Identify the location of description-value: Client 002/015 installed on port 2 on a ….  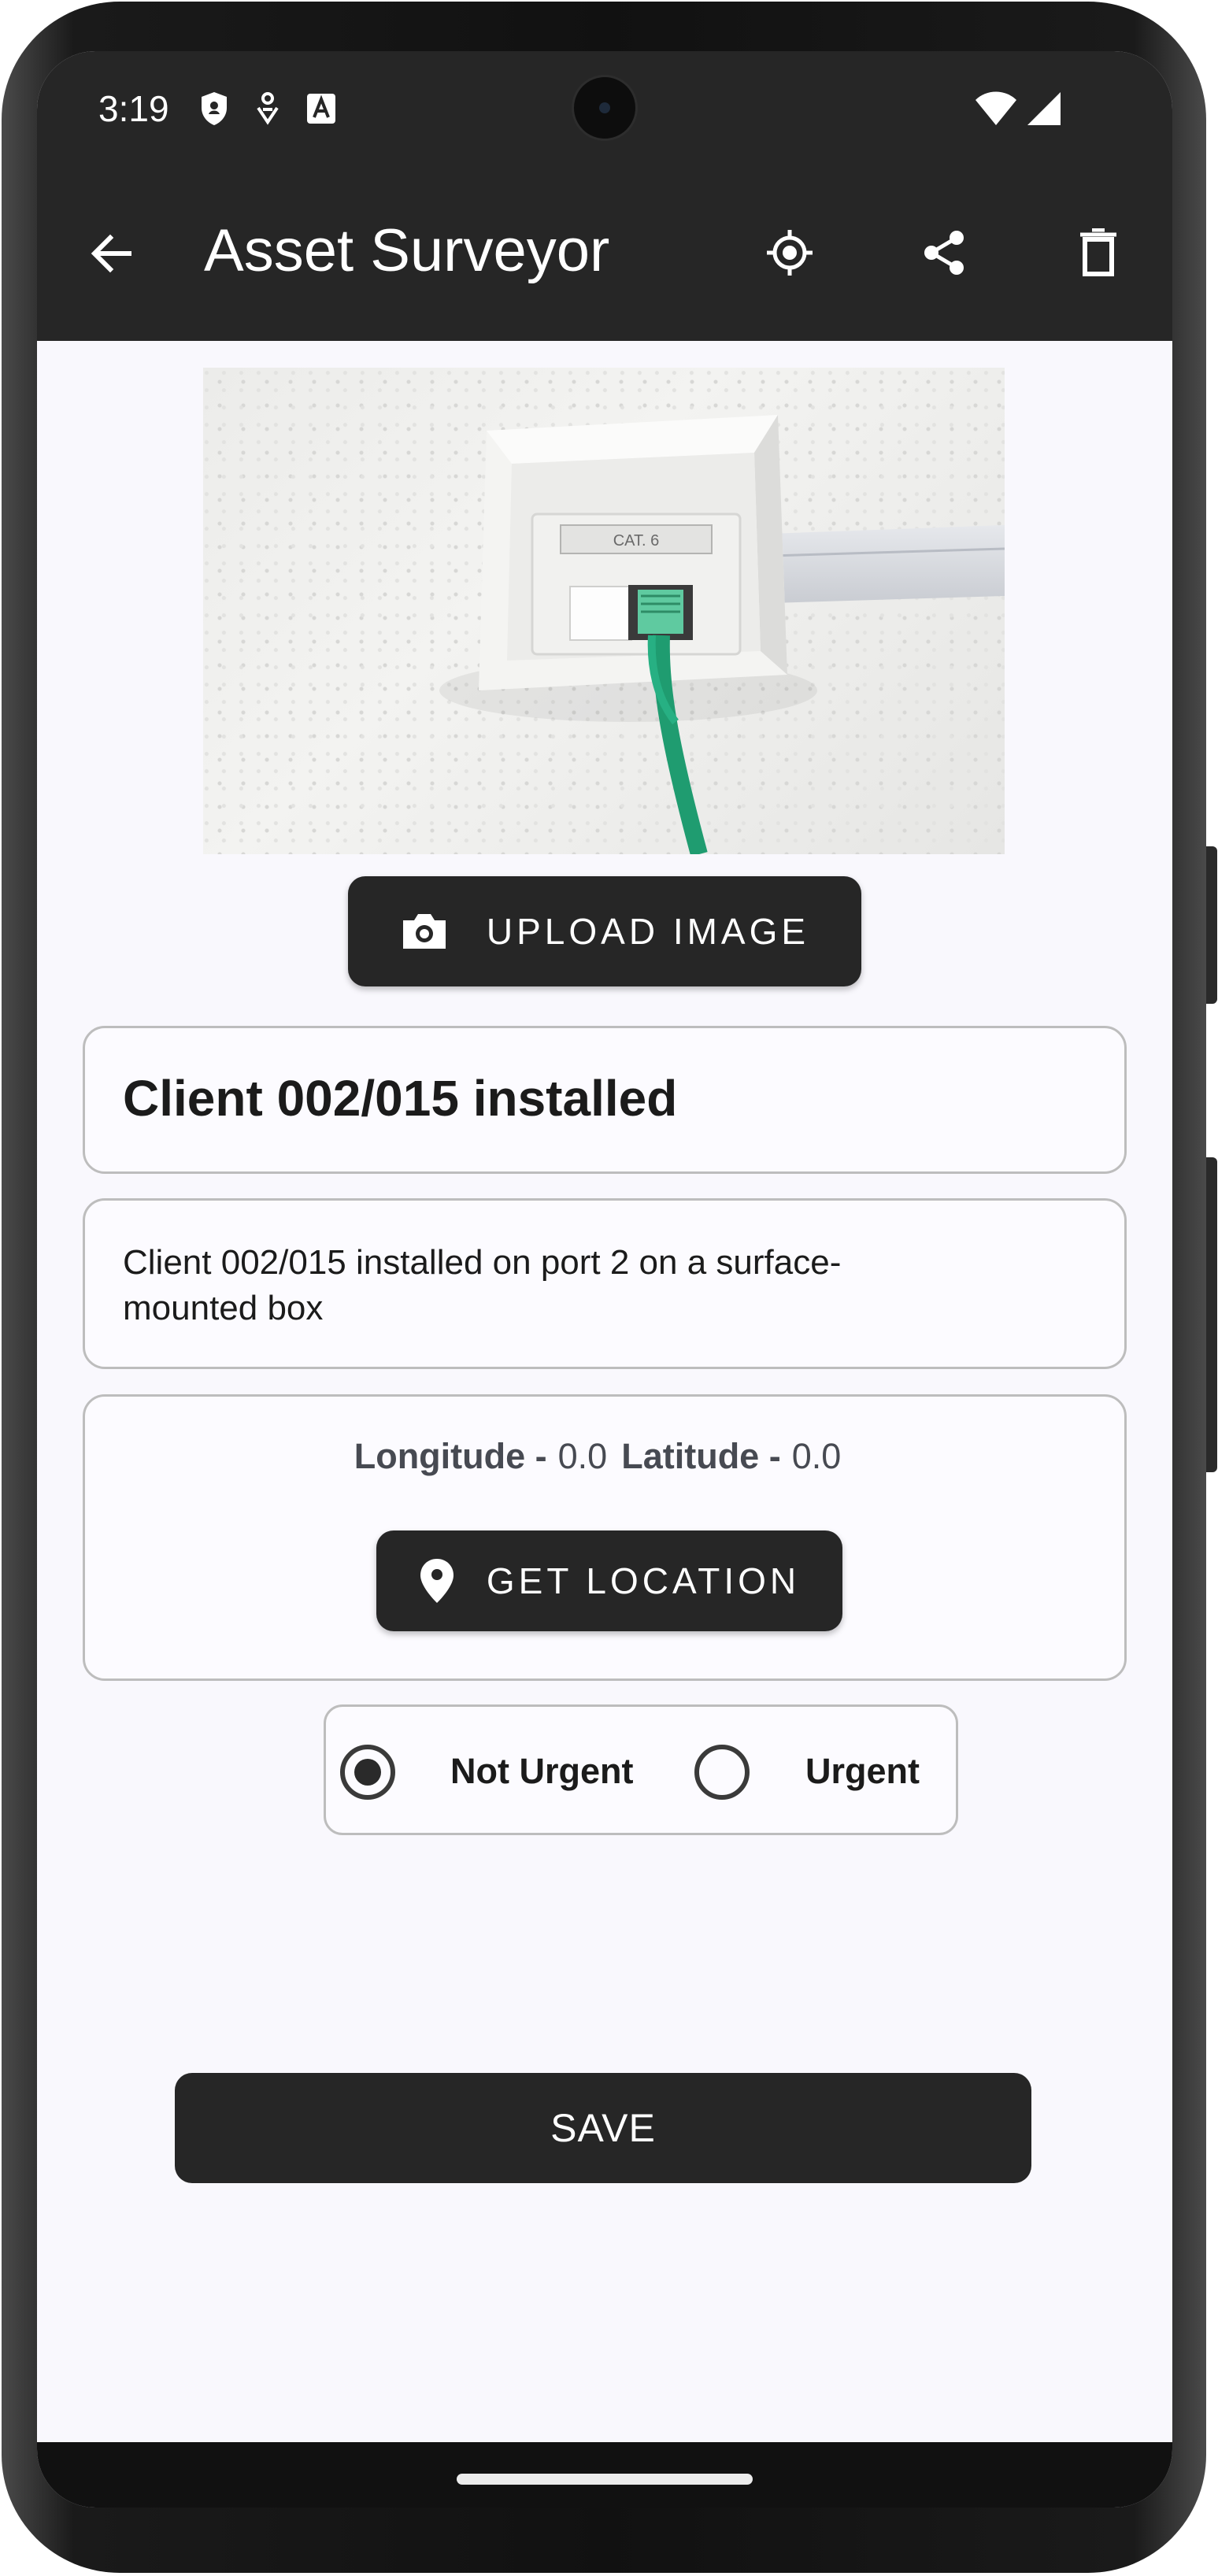
(483, 1285).